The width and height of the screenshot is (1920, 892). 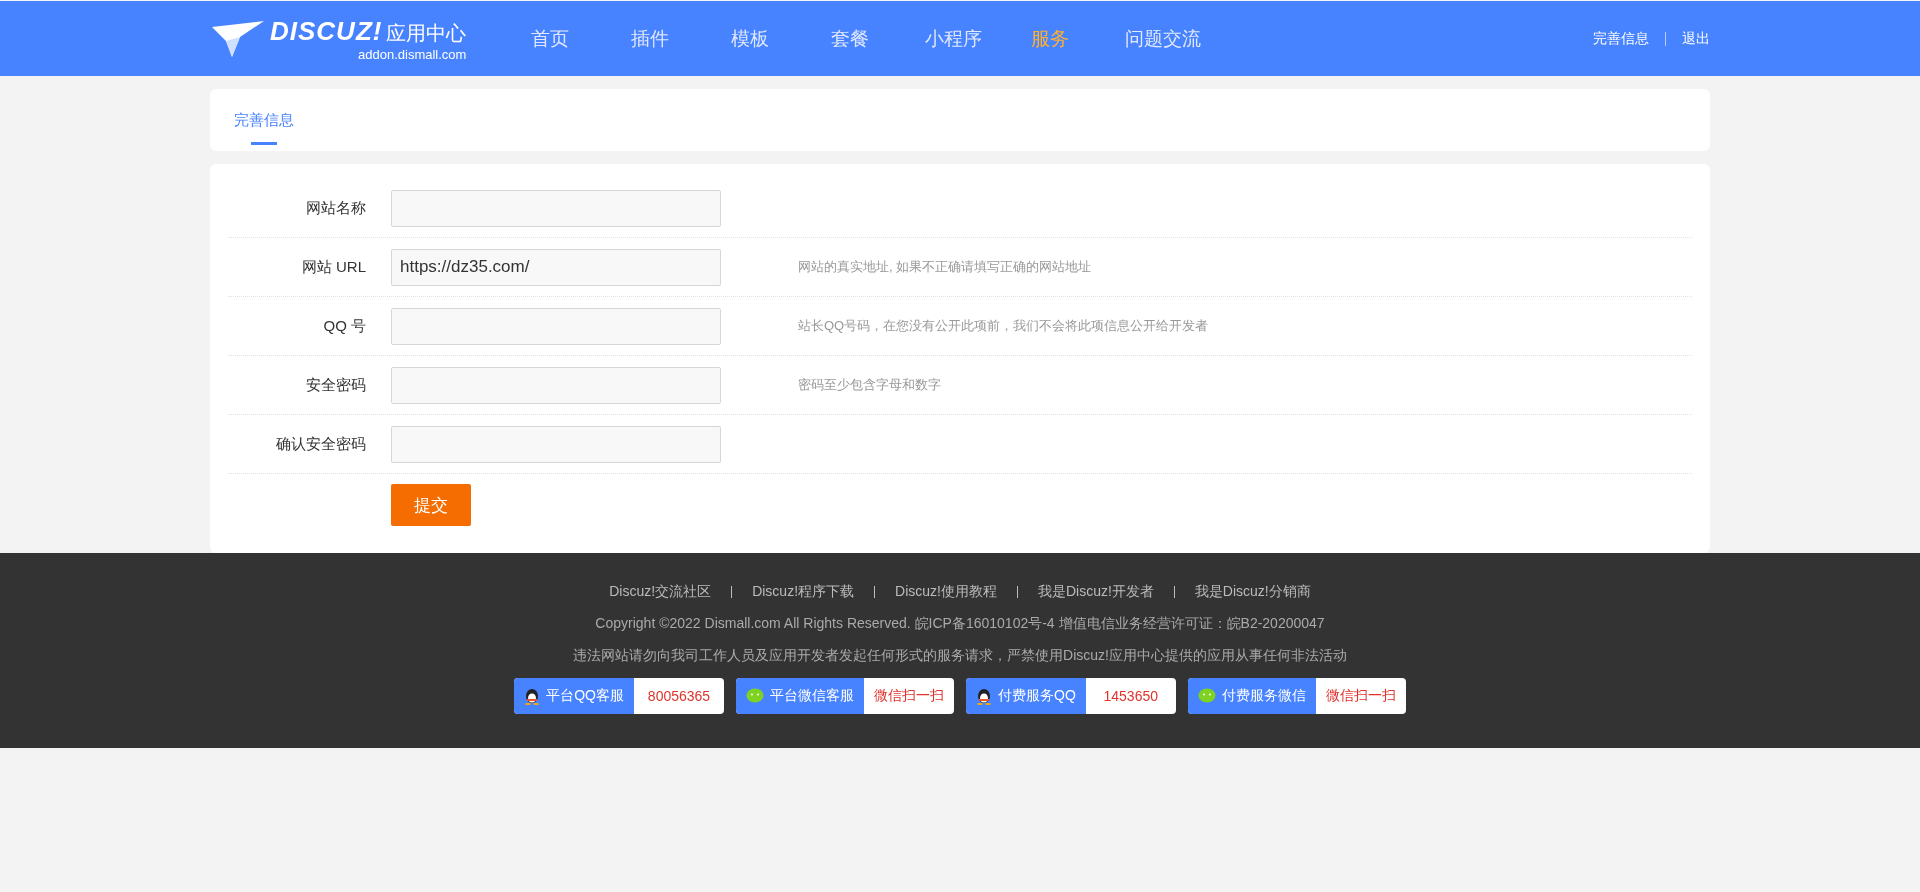 What do you see at coordinates (333, 267) in the screenshot?
I see `field-label: 网站 URL` at bounding box center [333, 267].